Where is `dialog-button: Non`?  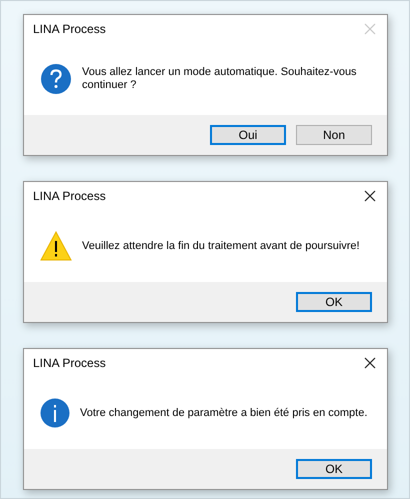
dialog-button: Non is located at coordinates (334, 135).